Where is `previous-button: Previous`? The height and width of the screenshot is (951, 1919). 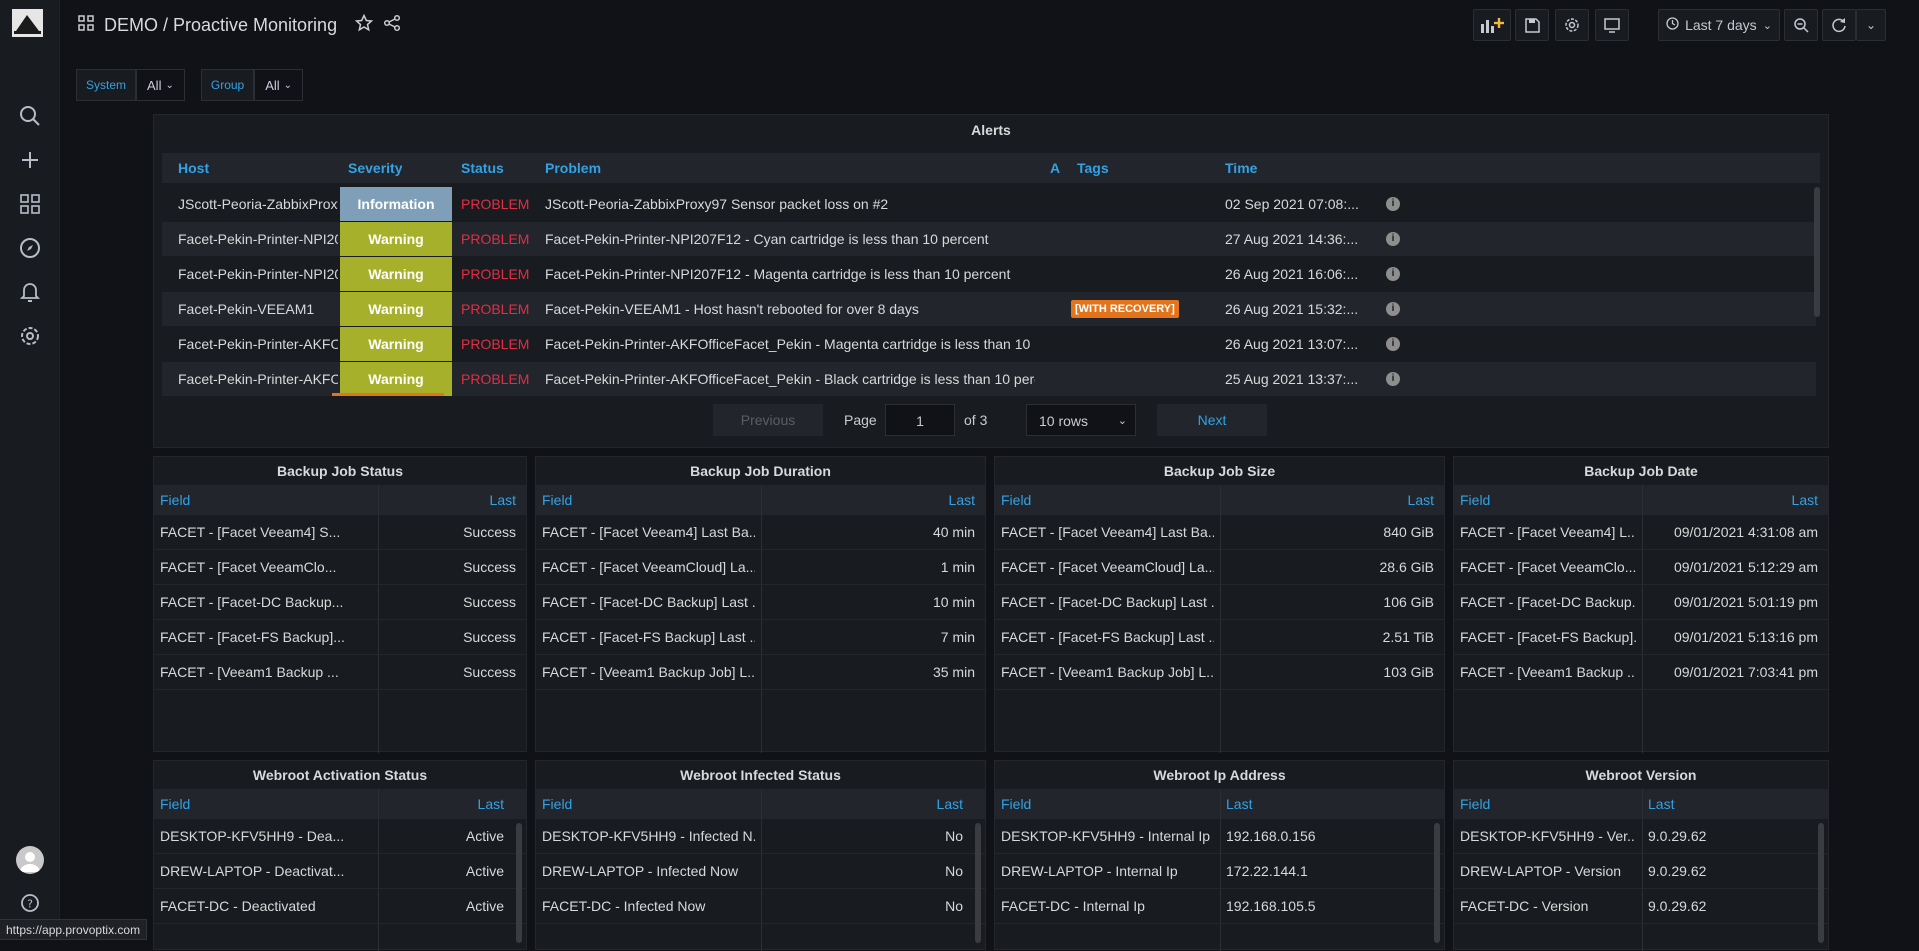 previous-button: Previous is located at coordinates (768, 420).